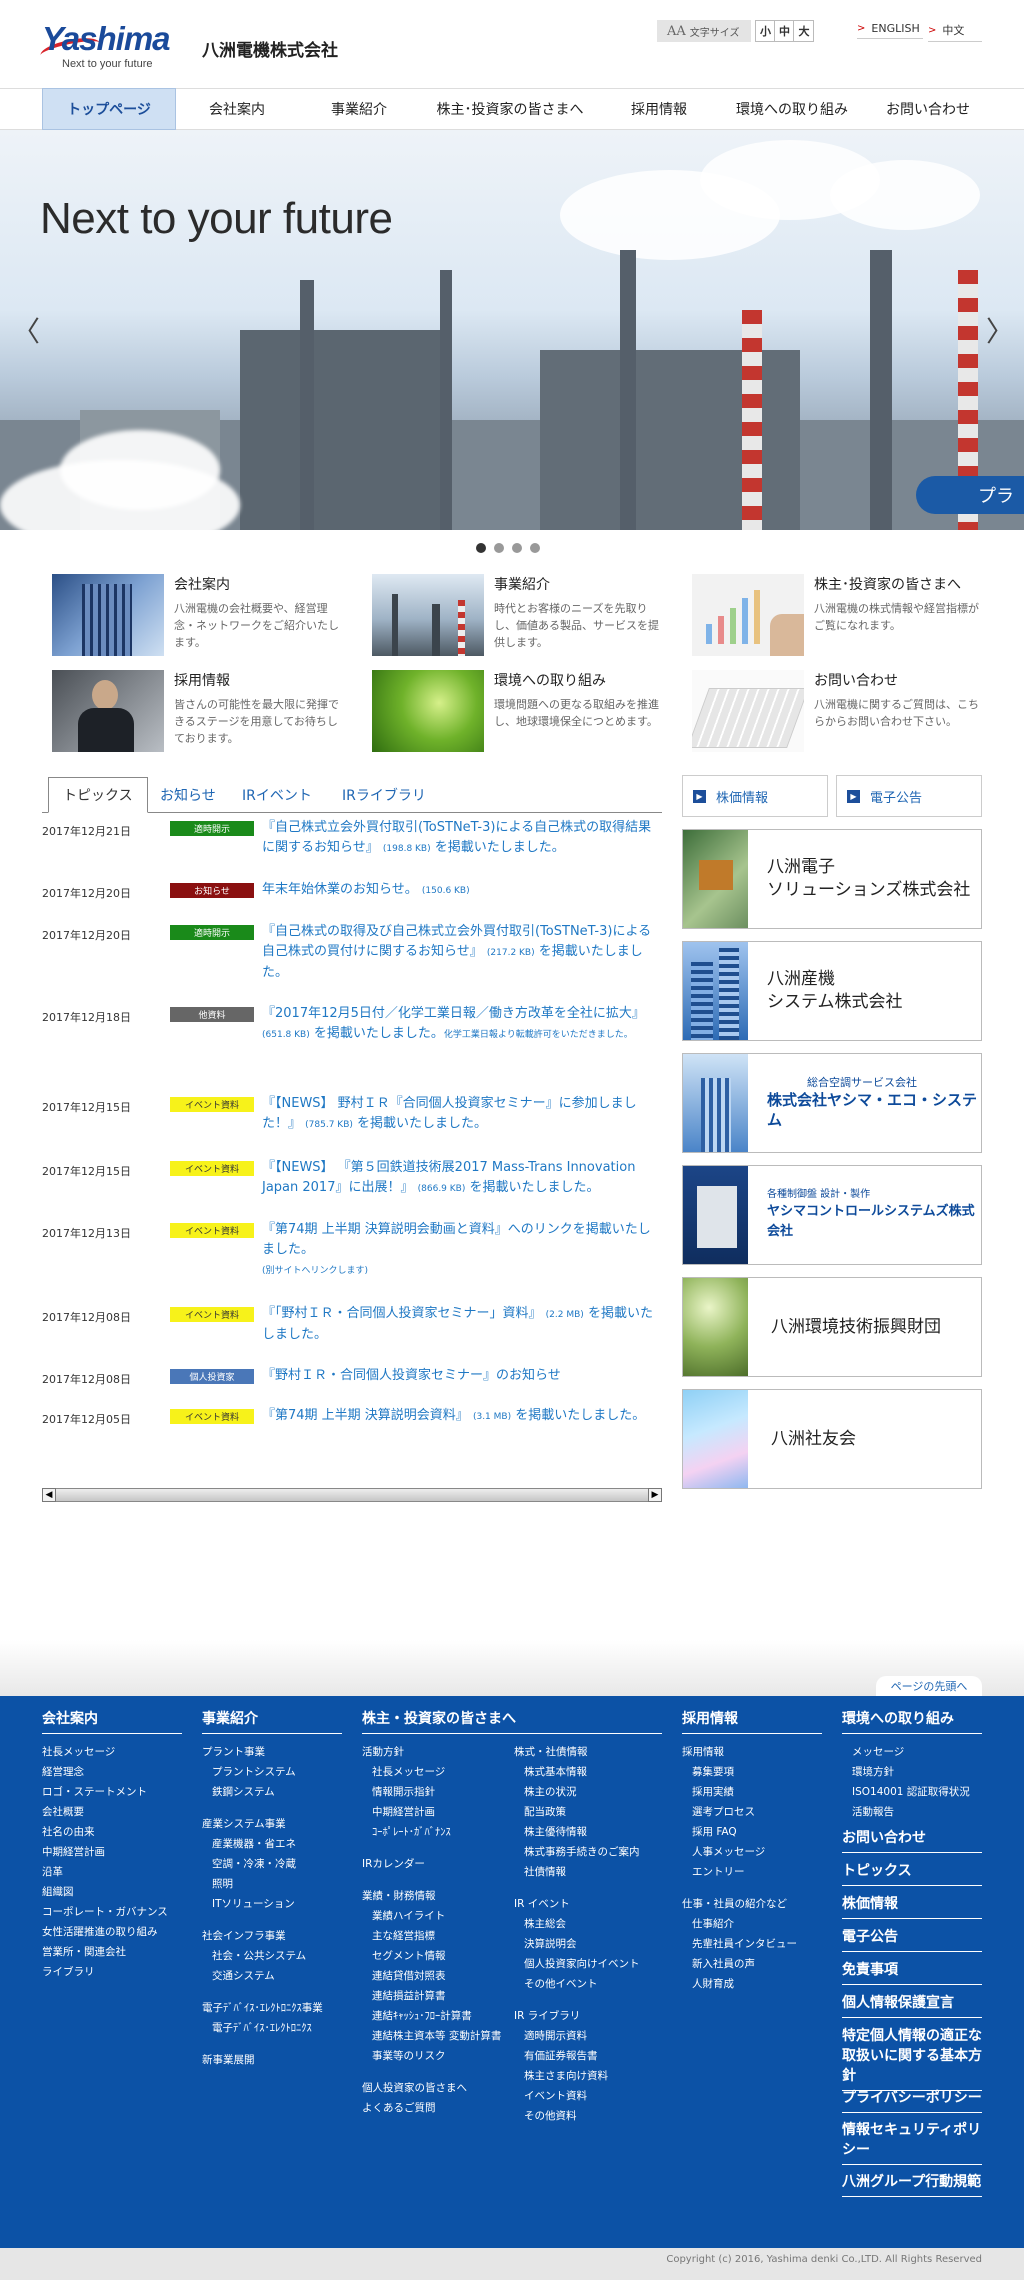 The width and height of the screenshot is (1024, 2280). Describe the element at coordinates (804, 31) in the screenshot. I see `font-large-button: 大` at that location.